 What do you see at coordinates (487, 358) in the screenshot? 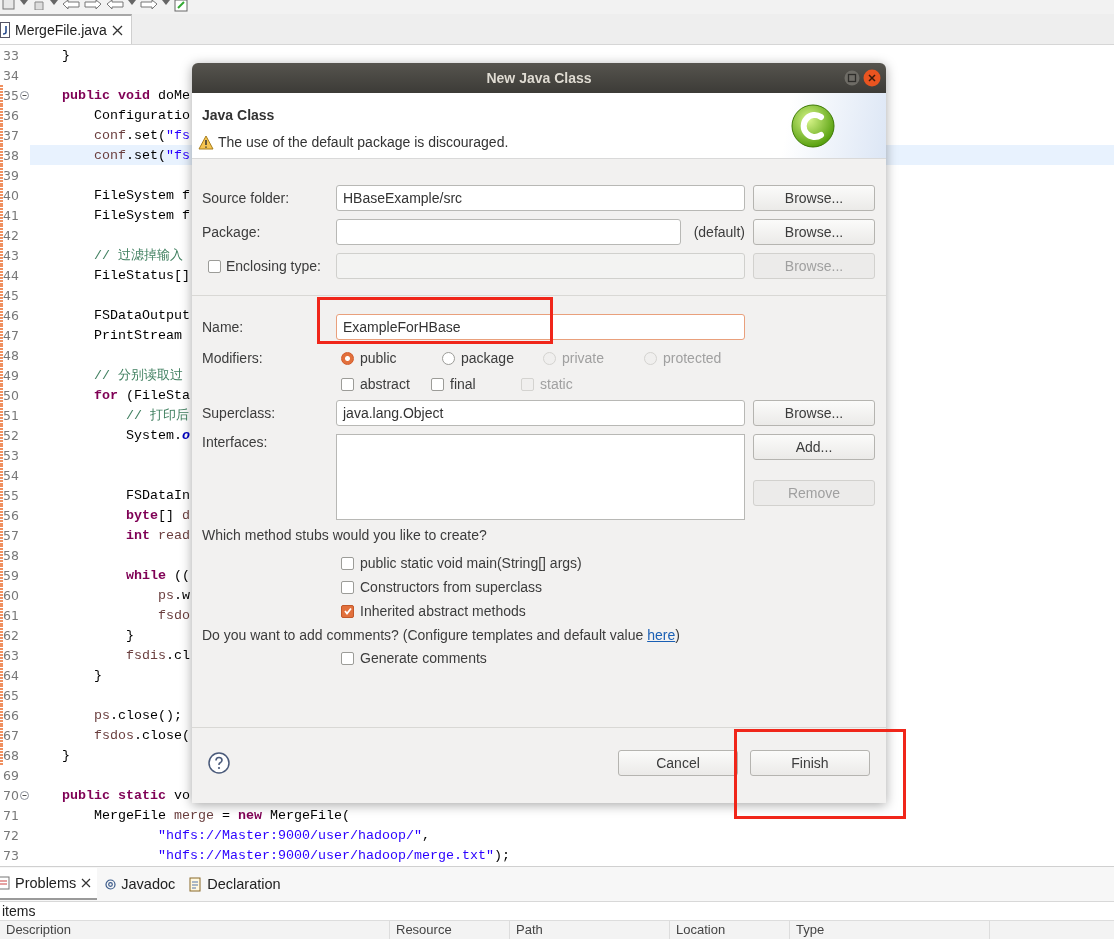
I see `radio-label: package` at bounding box center [487, 358].